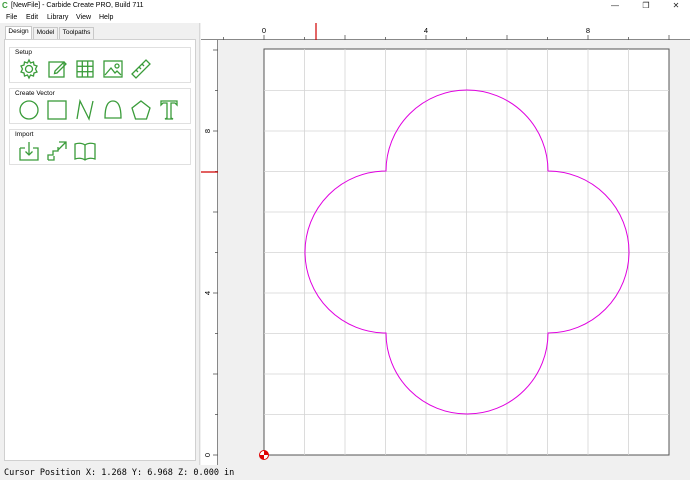  Describe the element at coordinates (85, 110) in the screenshot. I see `polyline-icon` at that location.